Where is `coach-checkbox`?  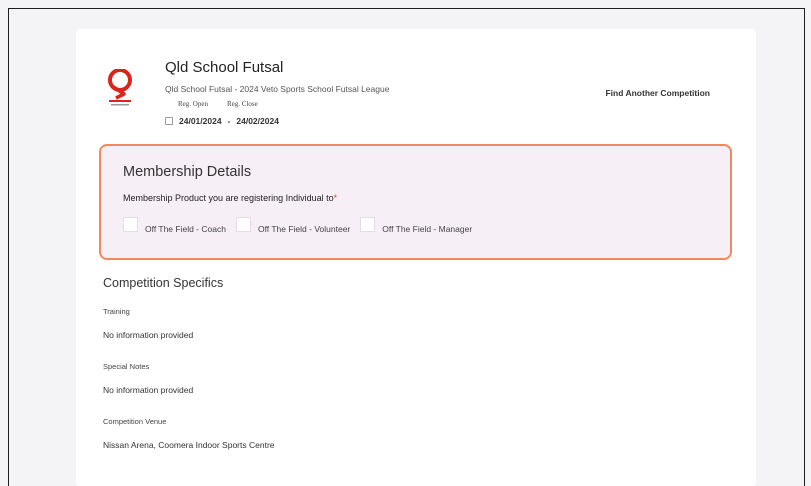
coach-checkbox is located at coordinates (130, 224).